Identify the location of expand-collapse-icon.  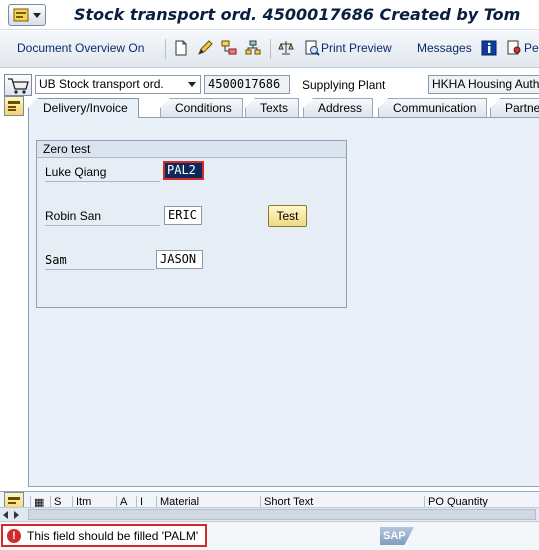
(14, 106).